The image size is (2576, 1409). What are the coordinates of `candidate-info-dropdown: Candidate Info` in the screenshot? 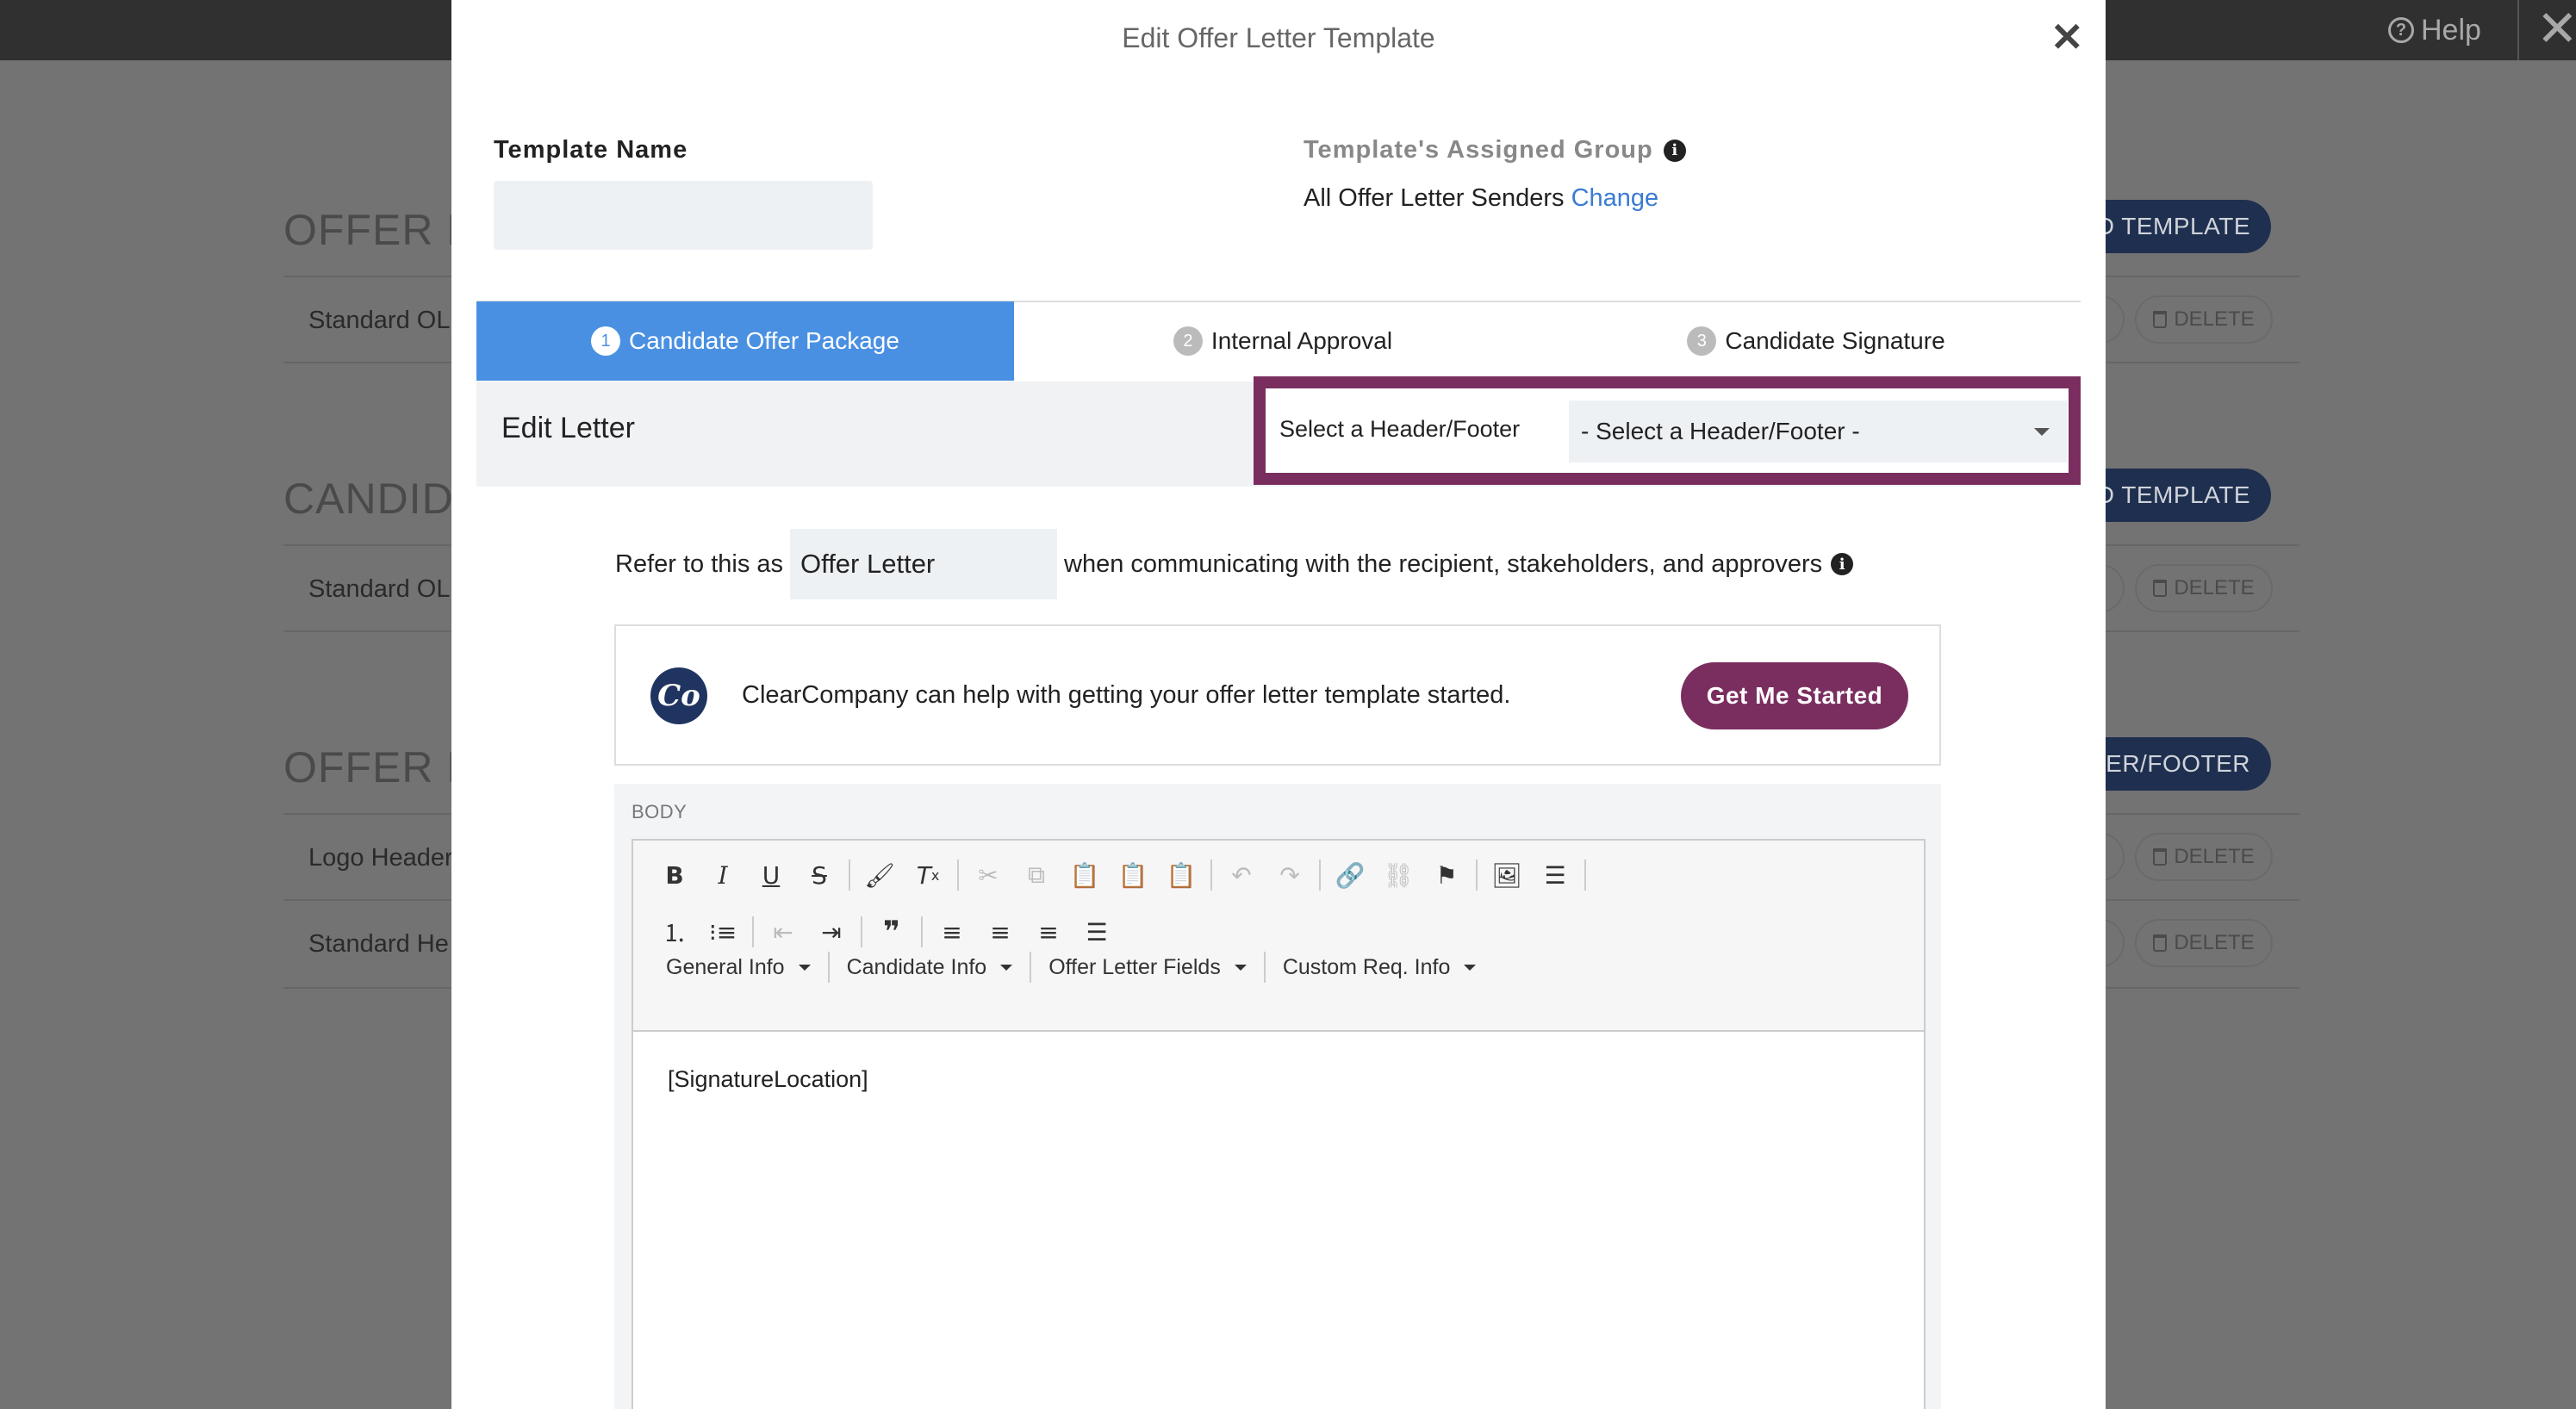 It's located at (930, 967).